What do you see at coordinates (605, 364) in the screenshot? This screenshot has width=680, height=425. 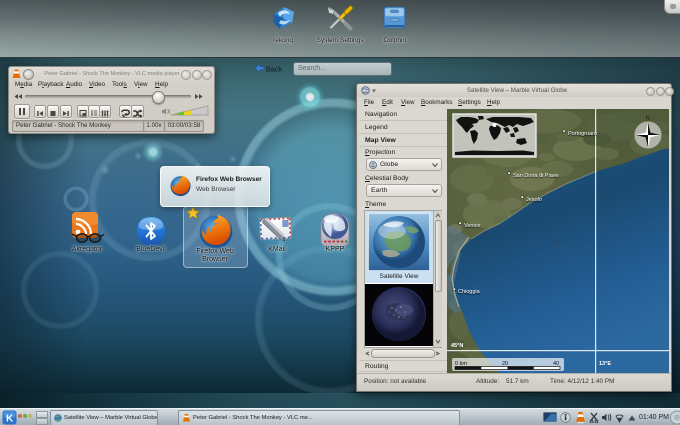 I see `svg-text: 13°E` at bounding box center [605, 364].